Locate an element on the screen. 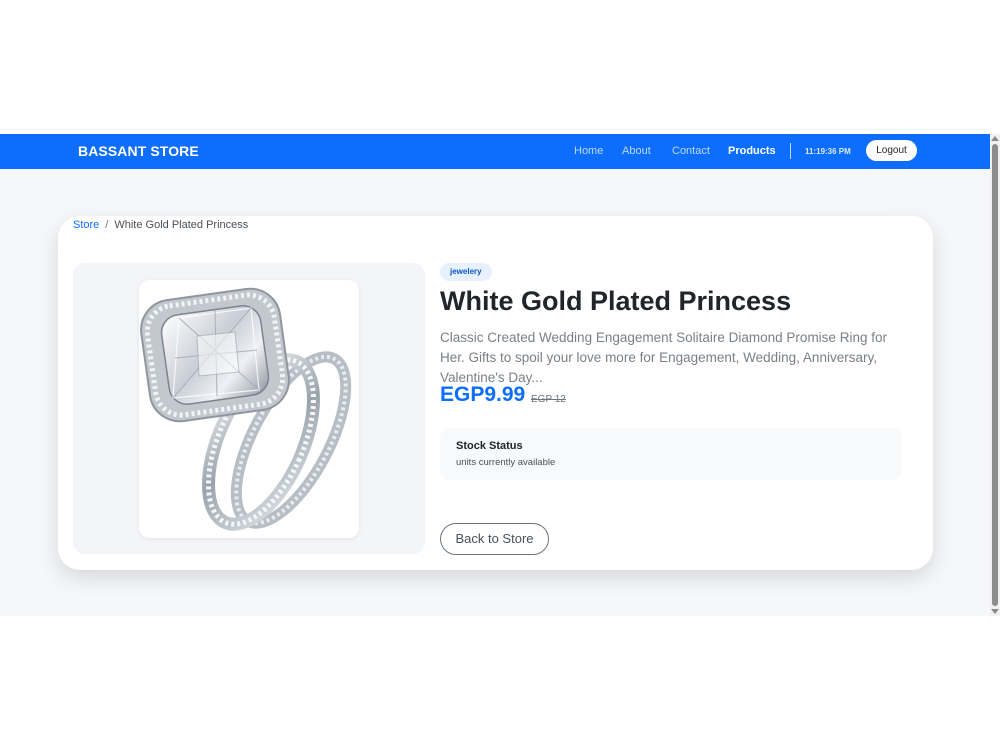  nav-products-link: Products is located at coordinates (752, 151).